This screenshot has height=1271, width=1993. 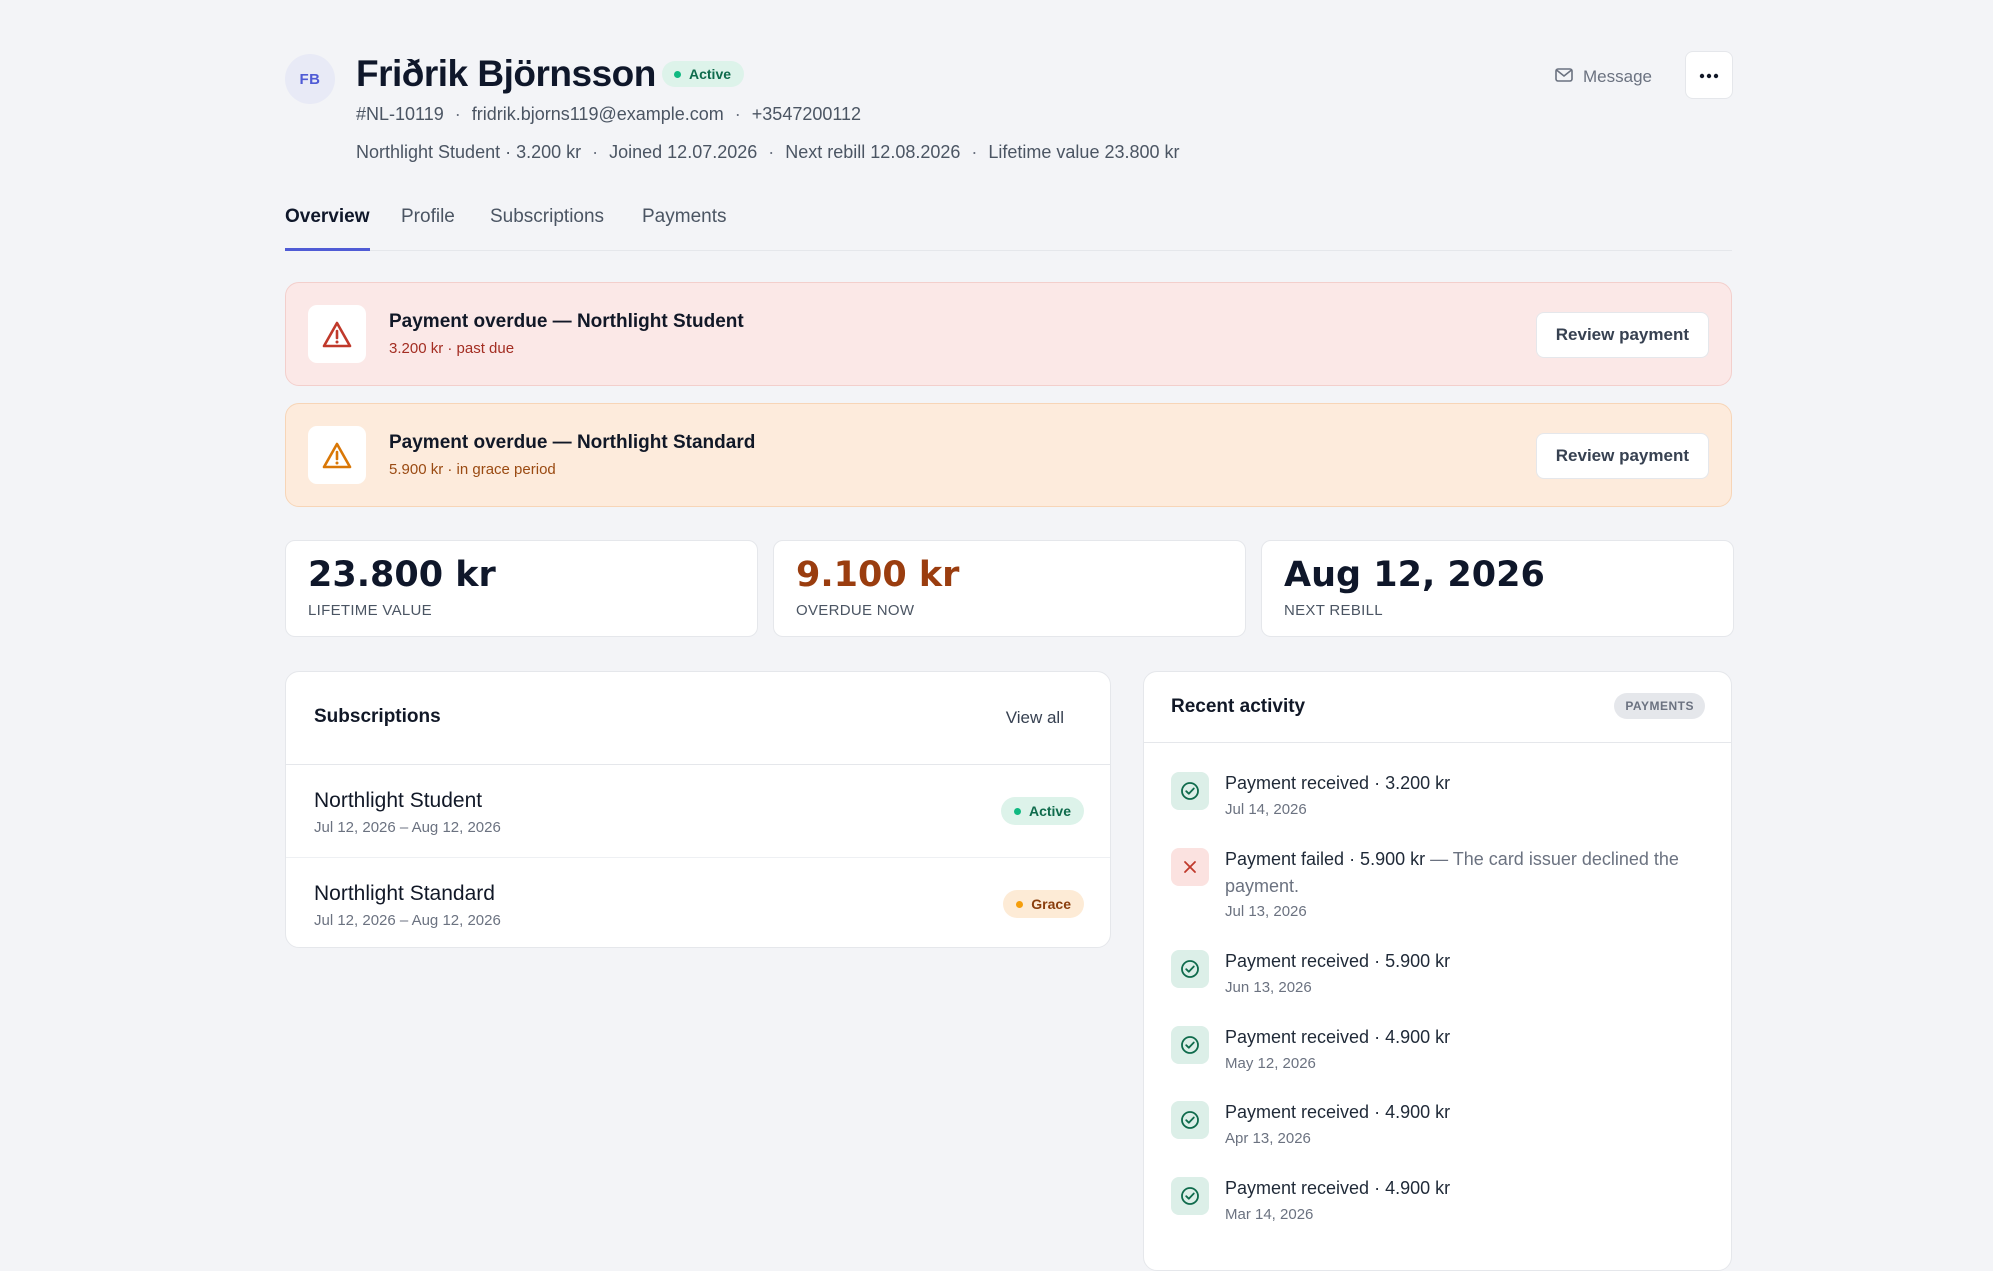 What do you see at coordinates (370, 610) in the screenshot?
I see `stat-label: LIFETIME VALUE` at bounding box center [370, 610].